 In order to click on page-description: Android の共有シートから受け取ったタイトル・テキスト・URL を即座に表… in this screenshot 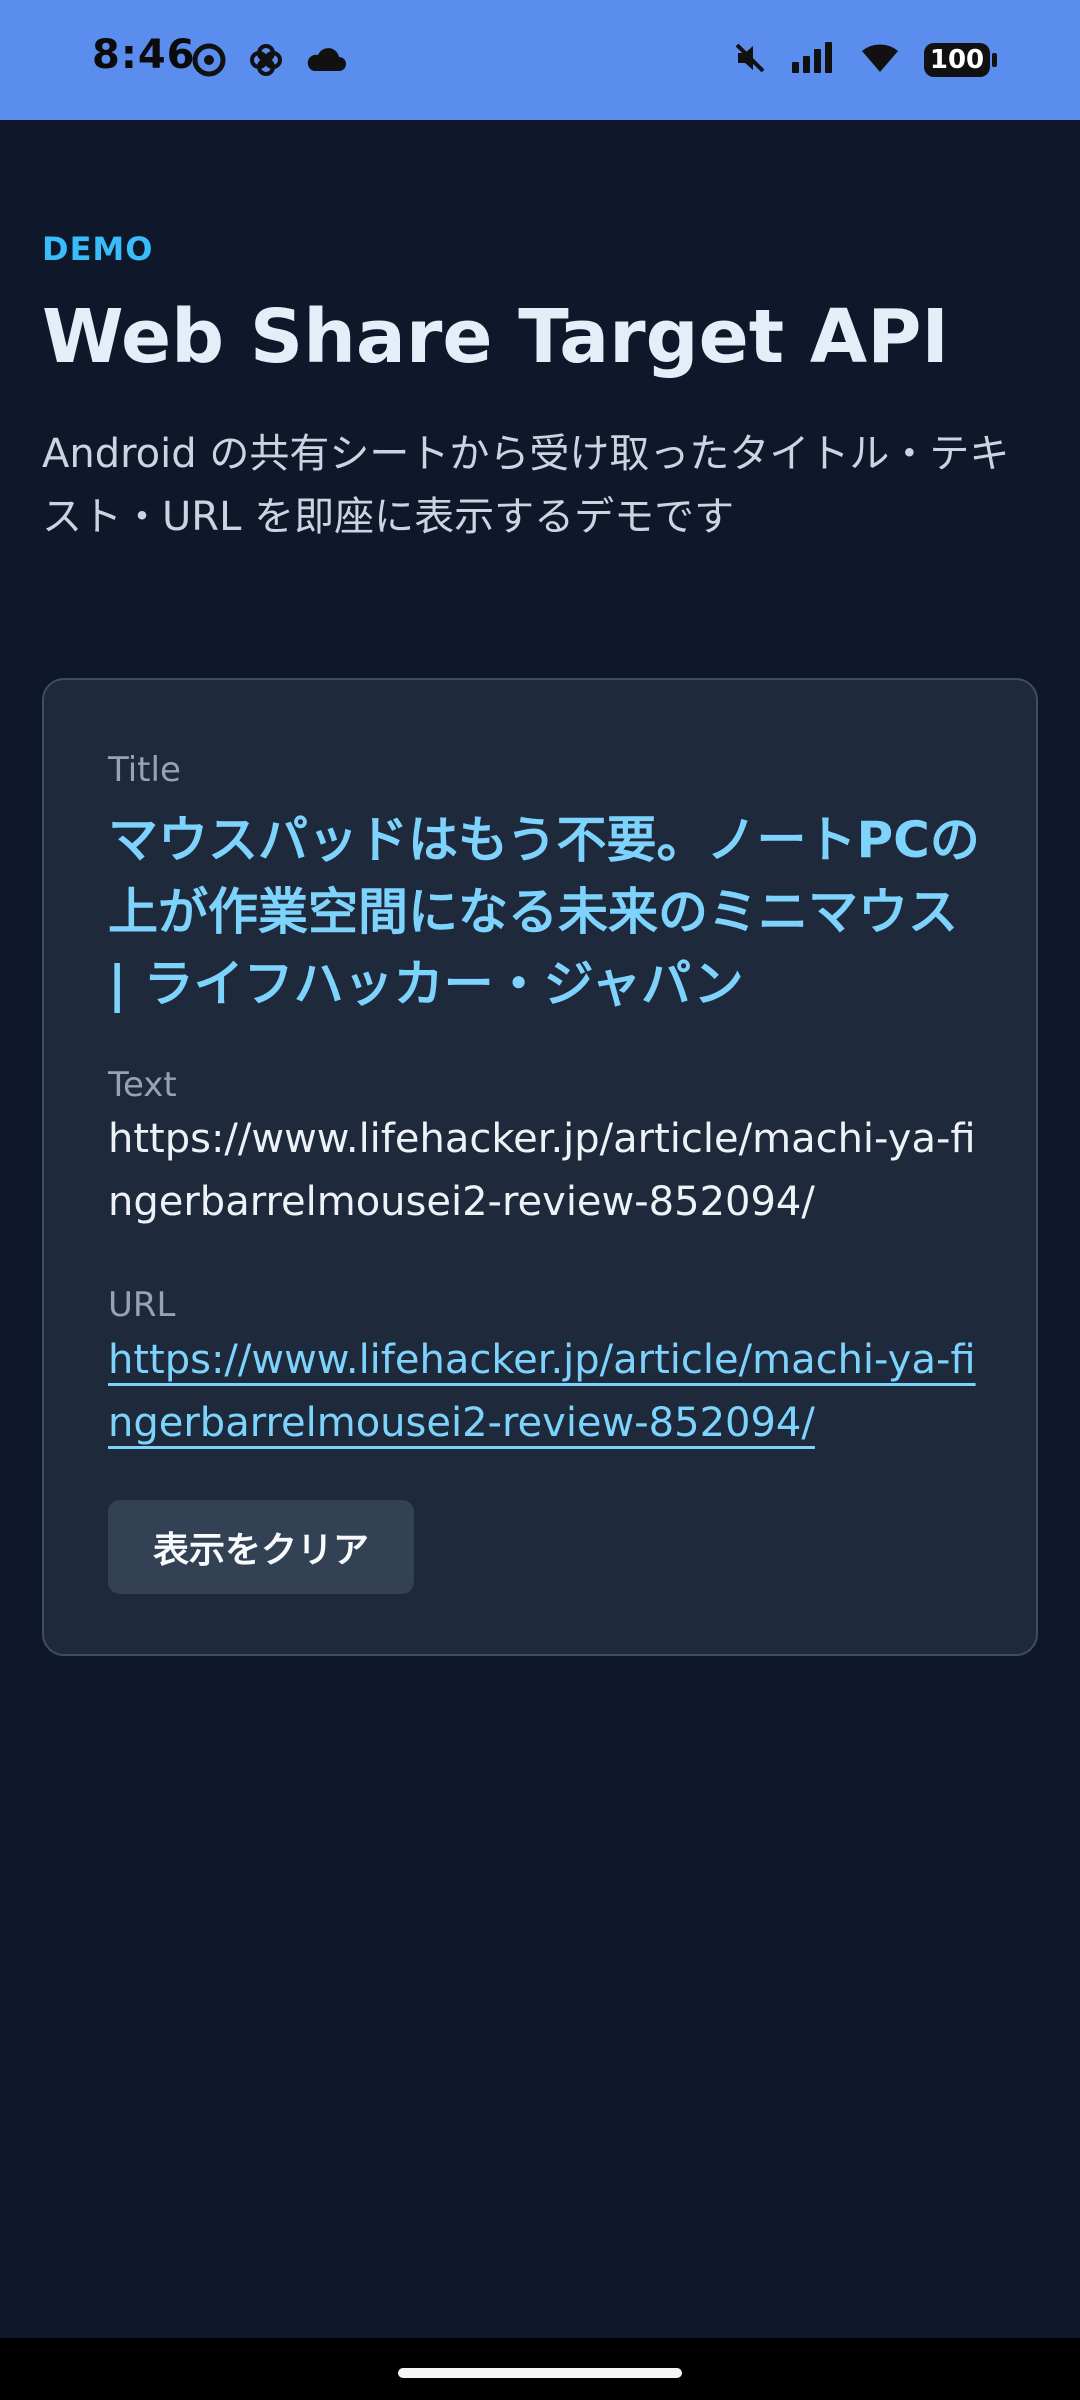, I will do `click(526, 485)`.